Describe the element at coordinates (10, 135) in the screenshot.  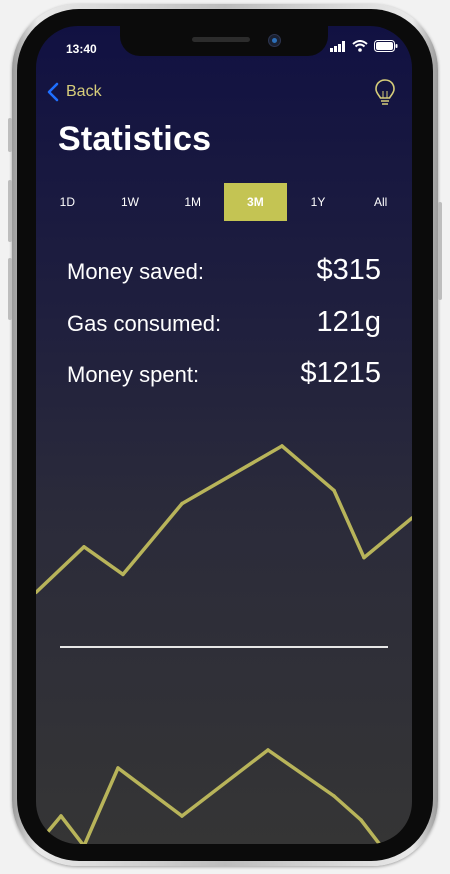
I see `silent-switch` at that location.